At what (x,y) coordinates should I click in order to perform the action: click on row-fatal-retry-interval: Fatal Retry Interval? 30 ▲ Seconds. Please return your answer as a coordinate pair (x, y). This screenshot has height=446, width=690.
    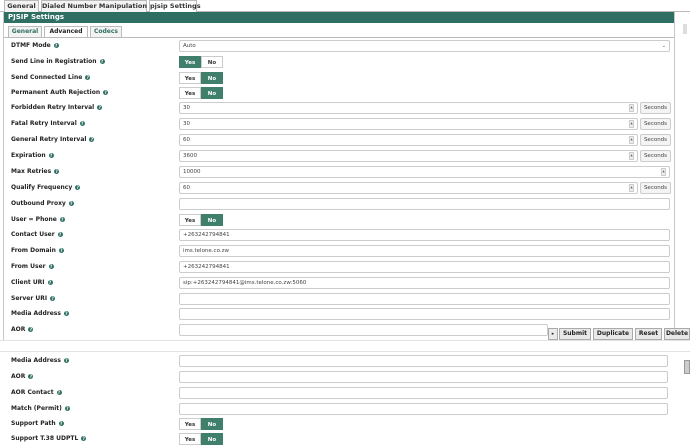
    Looking at the image, I should click on (340, 124).